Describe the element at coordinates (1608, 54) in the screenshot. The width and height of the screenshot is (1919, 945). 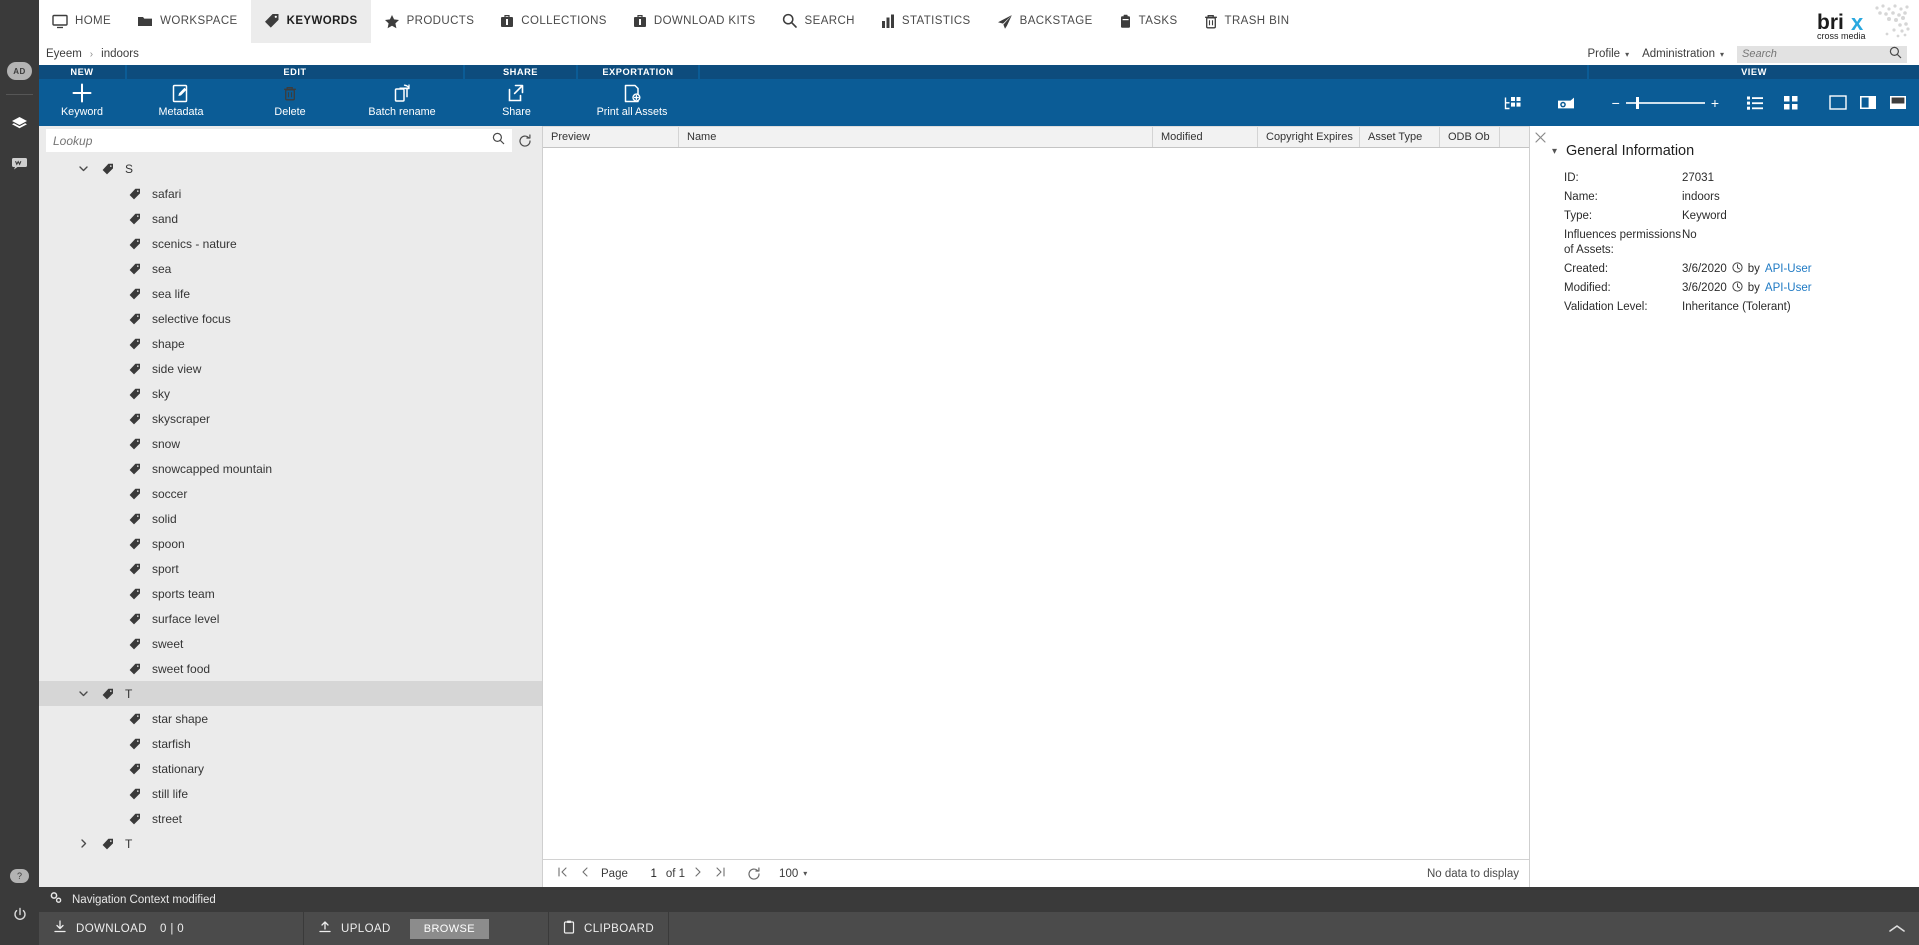
I see `profile-menu: Profile ▾` at that location.